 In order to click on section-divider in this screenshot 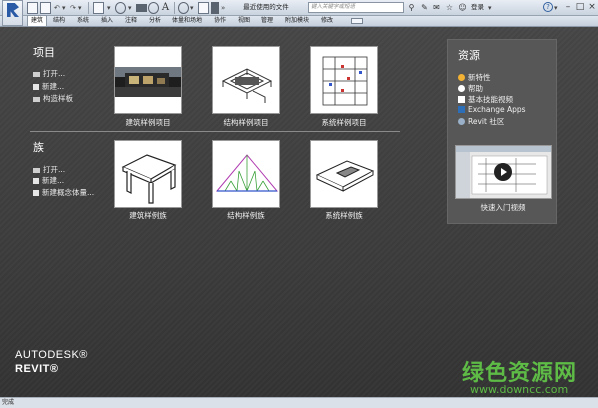, I will do `click(215, 131)`.